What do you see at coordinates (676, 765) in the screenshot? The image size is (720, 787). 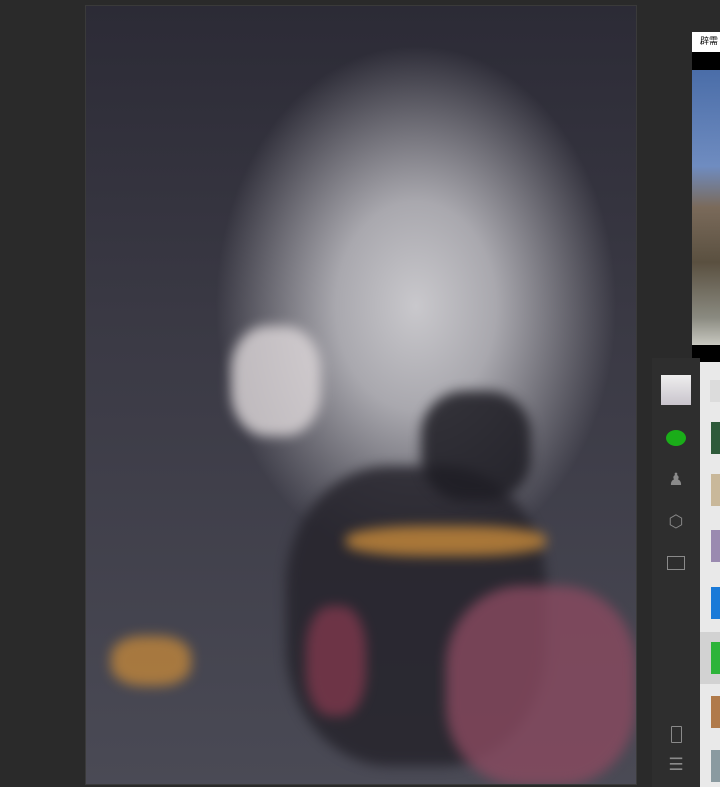 I see `menu-icon: ☰` at bounding box center [676, 765].